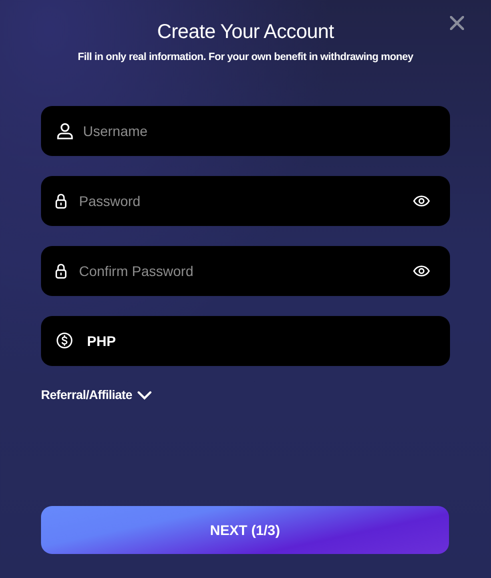  What do you see at coordinates (245, 57) in the screenshot?
I see `subtitle: Fill in only real information. For your own benefit in withdrawing money` at bounding box center [245, 57].